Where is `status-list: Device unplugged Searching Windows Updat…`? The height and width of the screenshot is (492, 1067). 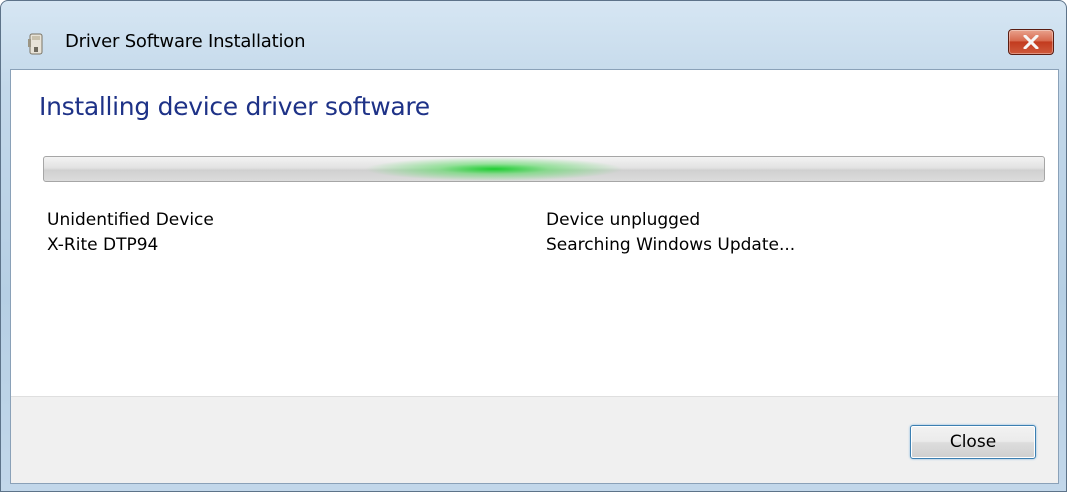 status-list: Device unplugged Searching Windows Updat… is located at coordinates (670, 233).